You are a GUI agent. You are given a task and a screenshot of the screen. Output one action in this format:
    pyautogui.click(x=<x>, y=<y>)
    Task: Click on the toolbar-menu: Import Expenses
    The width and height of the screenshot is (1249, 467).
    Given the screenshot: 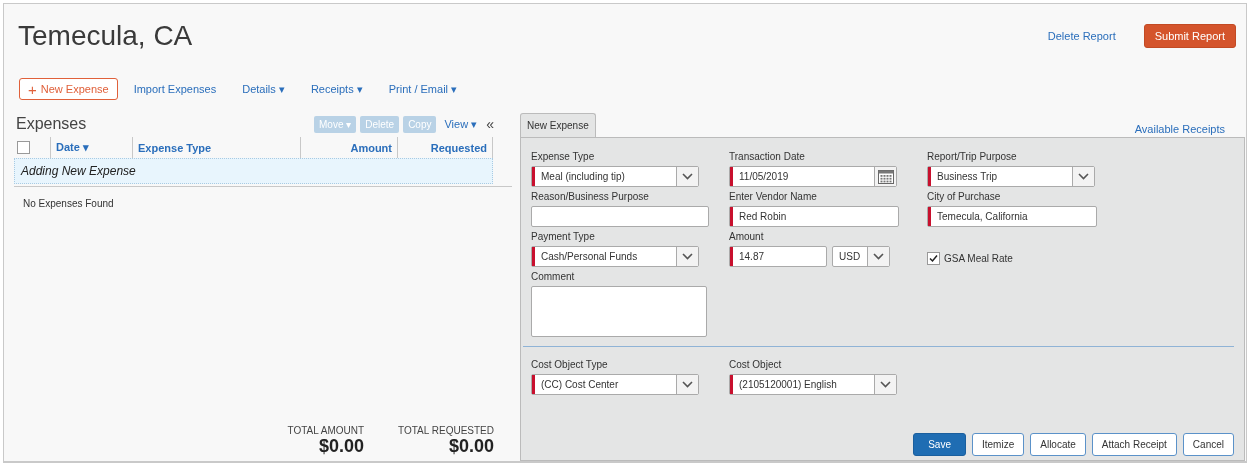 What is the action you would take?
    pyautogui.click(x=175, y=89)
    